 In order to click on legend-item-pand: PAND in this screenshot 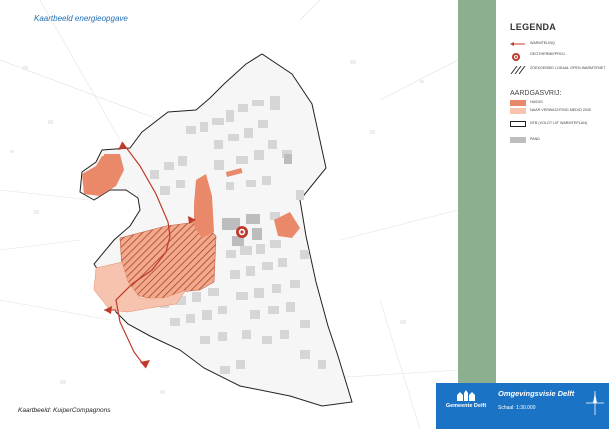, I will do `click(559, 140)`.